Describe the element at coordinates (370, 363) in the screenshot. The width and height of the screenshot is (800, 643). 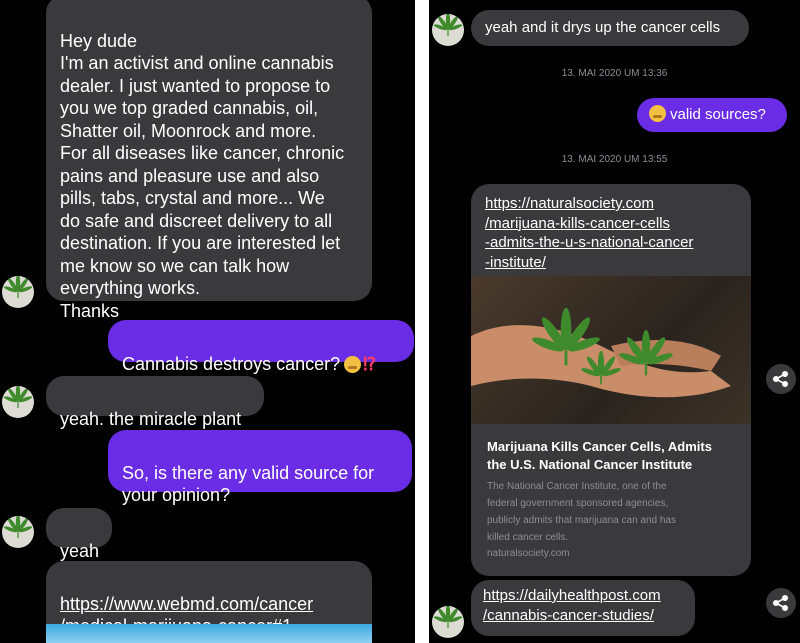
I see `interrobang-icon: ⁉` at that location.